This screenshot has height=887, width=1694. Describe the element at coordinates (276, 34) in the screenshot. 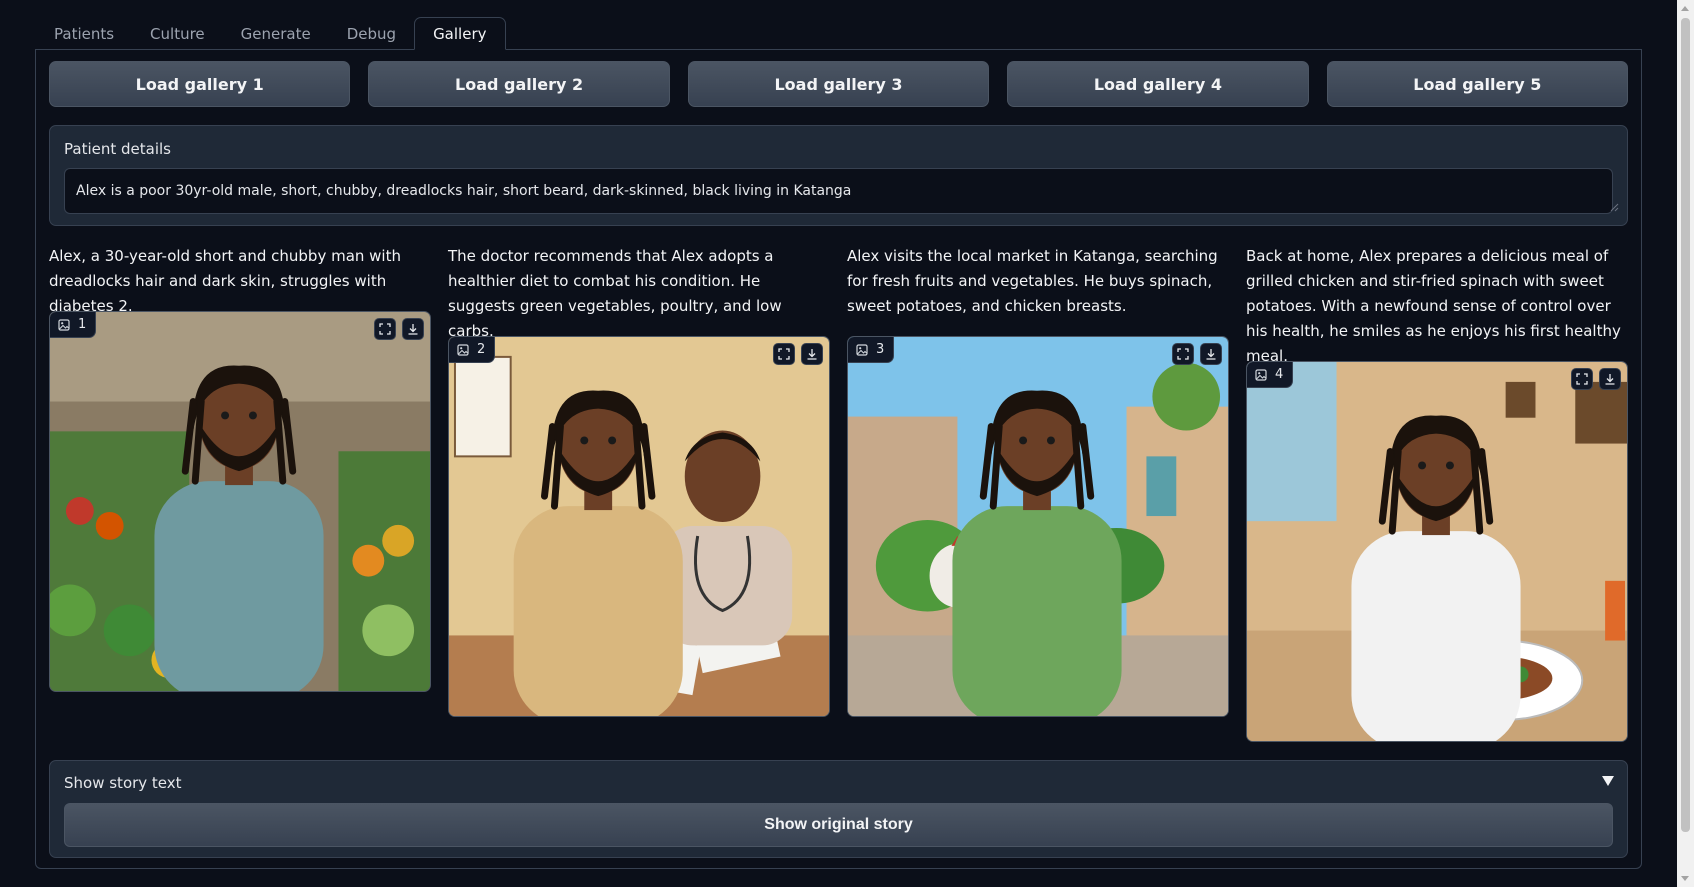

I see `tab-generate: Generate` at that location.